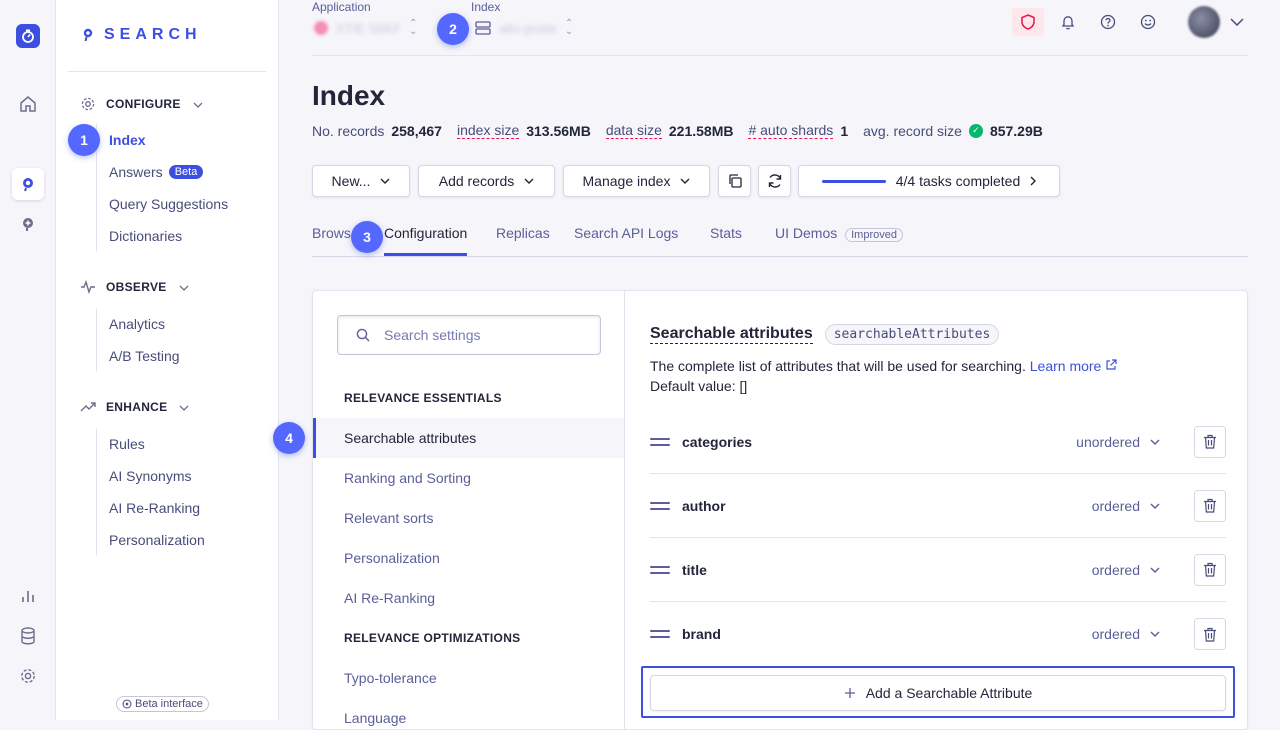 Image resolution: width=1280 pixels, height=730 pixels. What do you see at coordinates (28, 676) in the screenshot?
I see `settings-gear-icon` at bounding box center [28, 676].